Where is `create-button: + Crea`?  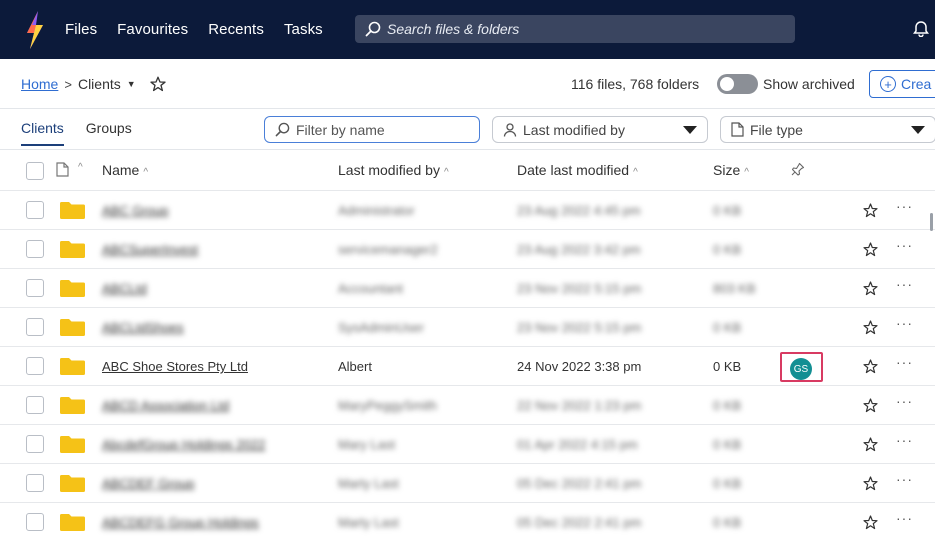 create-button: + Crea is located at coordinates (902, 84).